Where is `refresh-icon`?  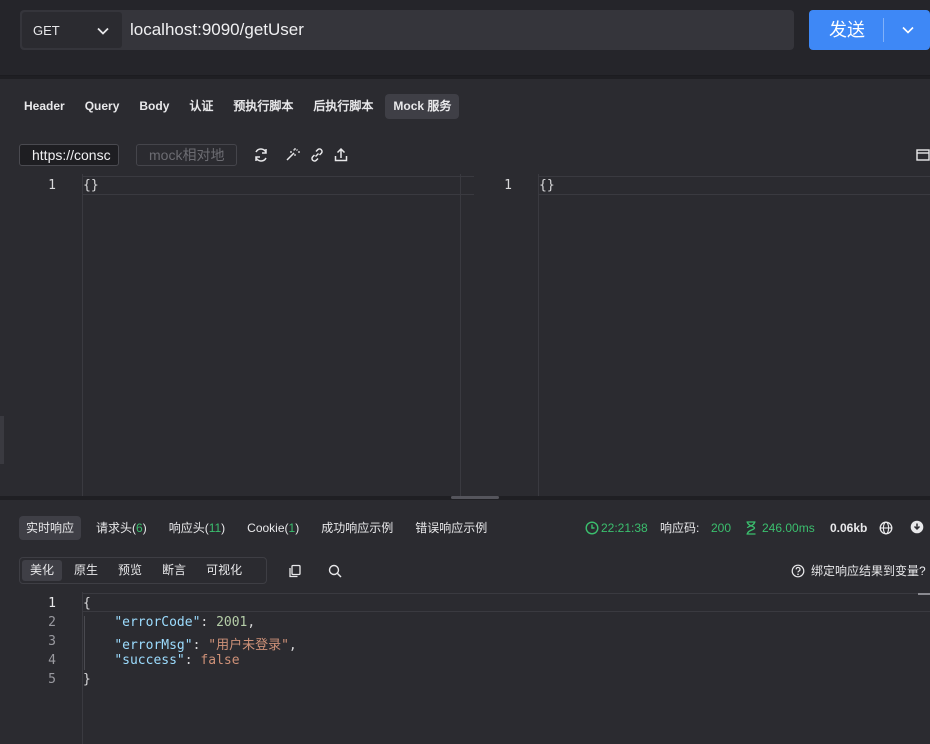 refresh-icon is located at coordinates (261, 155).